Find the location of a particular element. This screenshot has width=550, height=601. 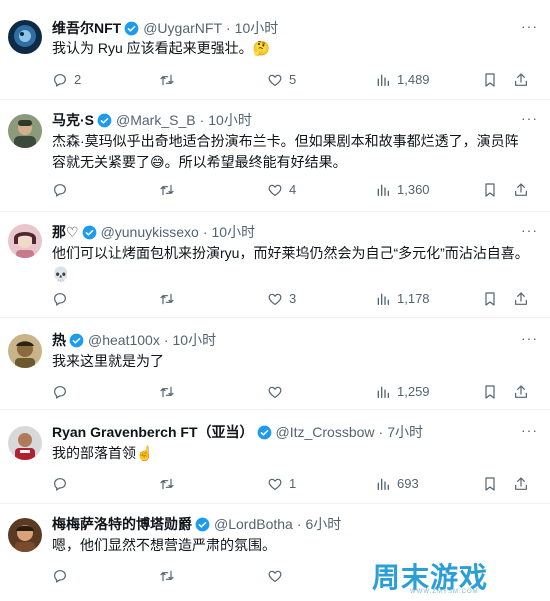

reply-button: 2 is located at coordinates (66, 80).